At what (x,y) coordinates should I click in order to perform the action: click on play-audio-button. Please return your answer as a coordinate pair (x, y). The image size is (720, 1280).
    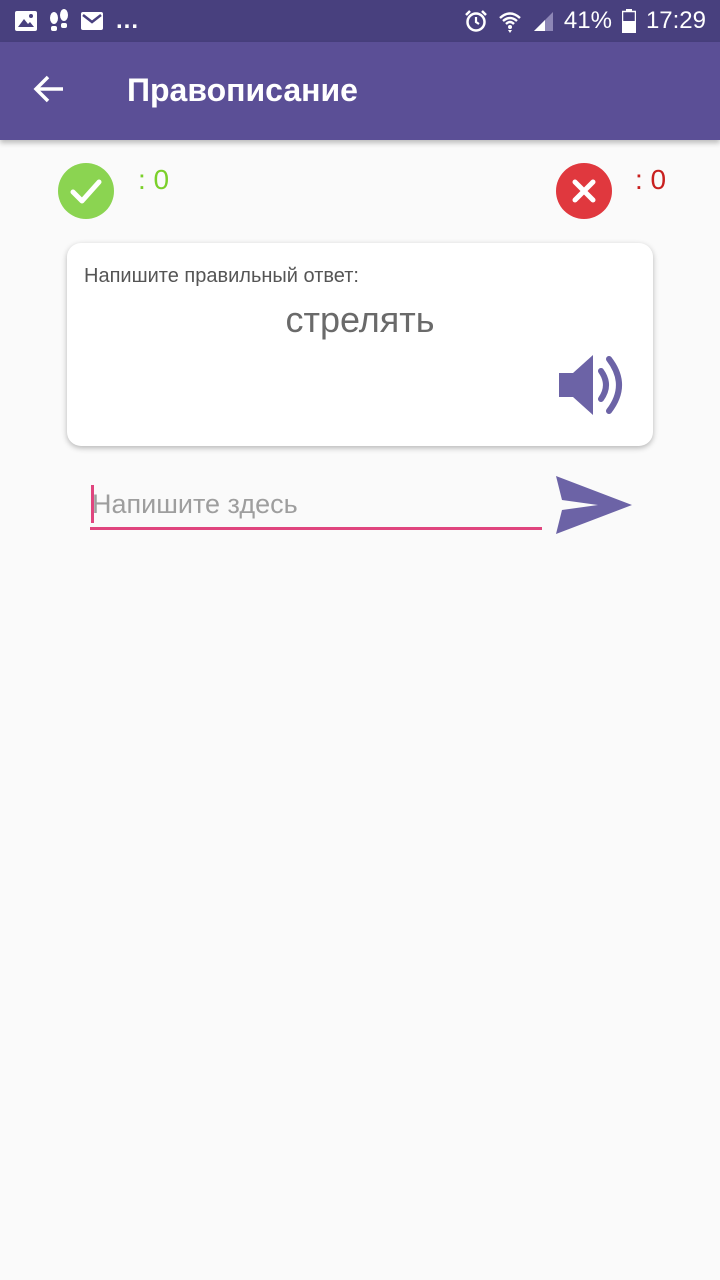
    Looking at the image, I should click on (593, 385).